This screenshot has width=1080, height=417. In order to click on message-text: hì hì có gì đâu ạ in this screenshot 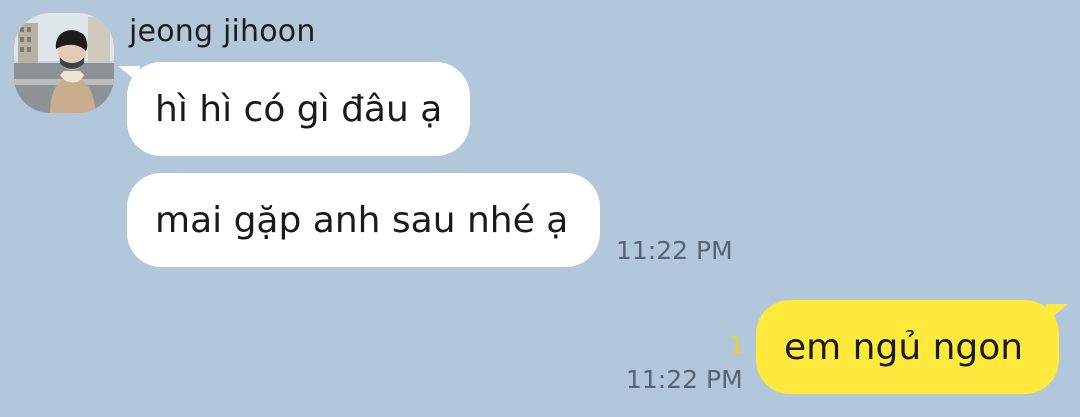, I will do `click(299, 109)`.